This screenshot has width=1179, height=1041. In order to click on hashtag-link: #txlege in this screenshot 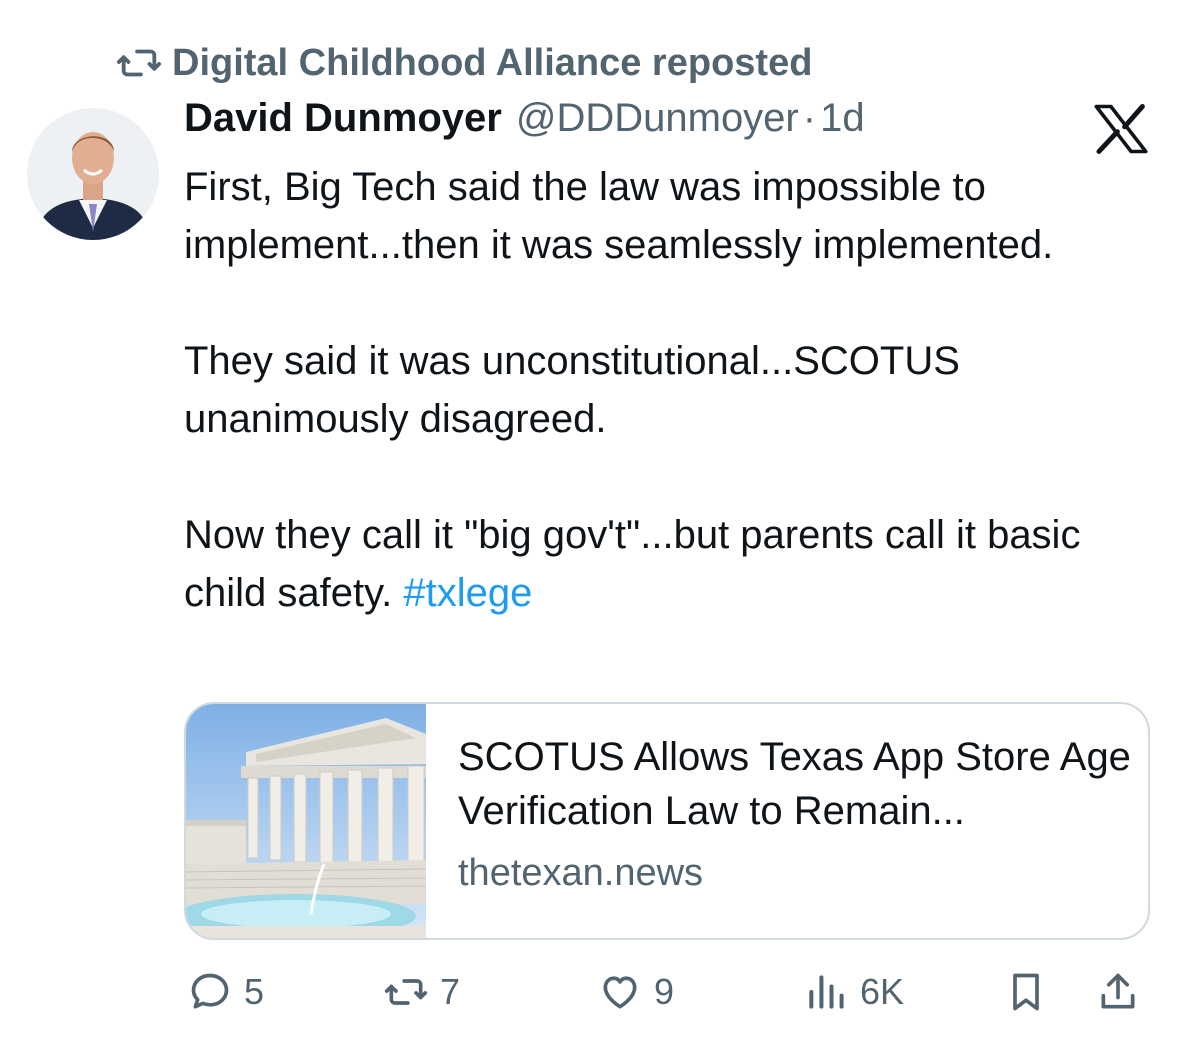, I will do `click(467, 593)`.